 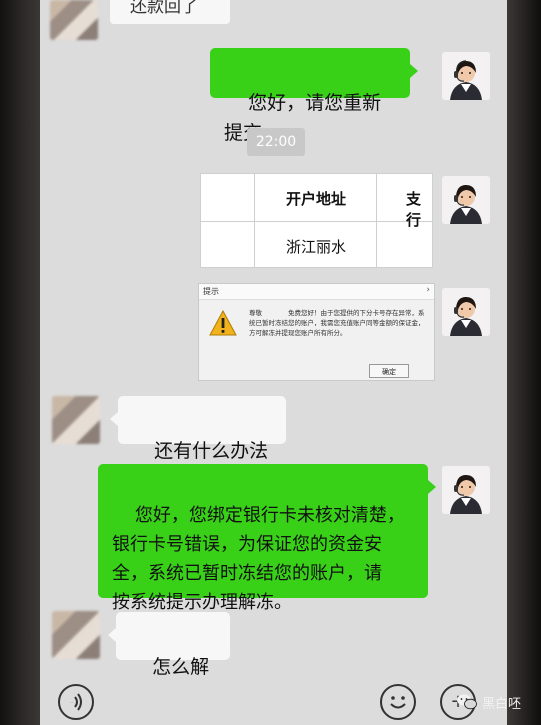 I want to click on timestamp-text: 22:00, so click(x=276, y=142).